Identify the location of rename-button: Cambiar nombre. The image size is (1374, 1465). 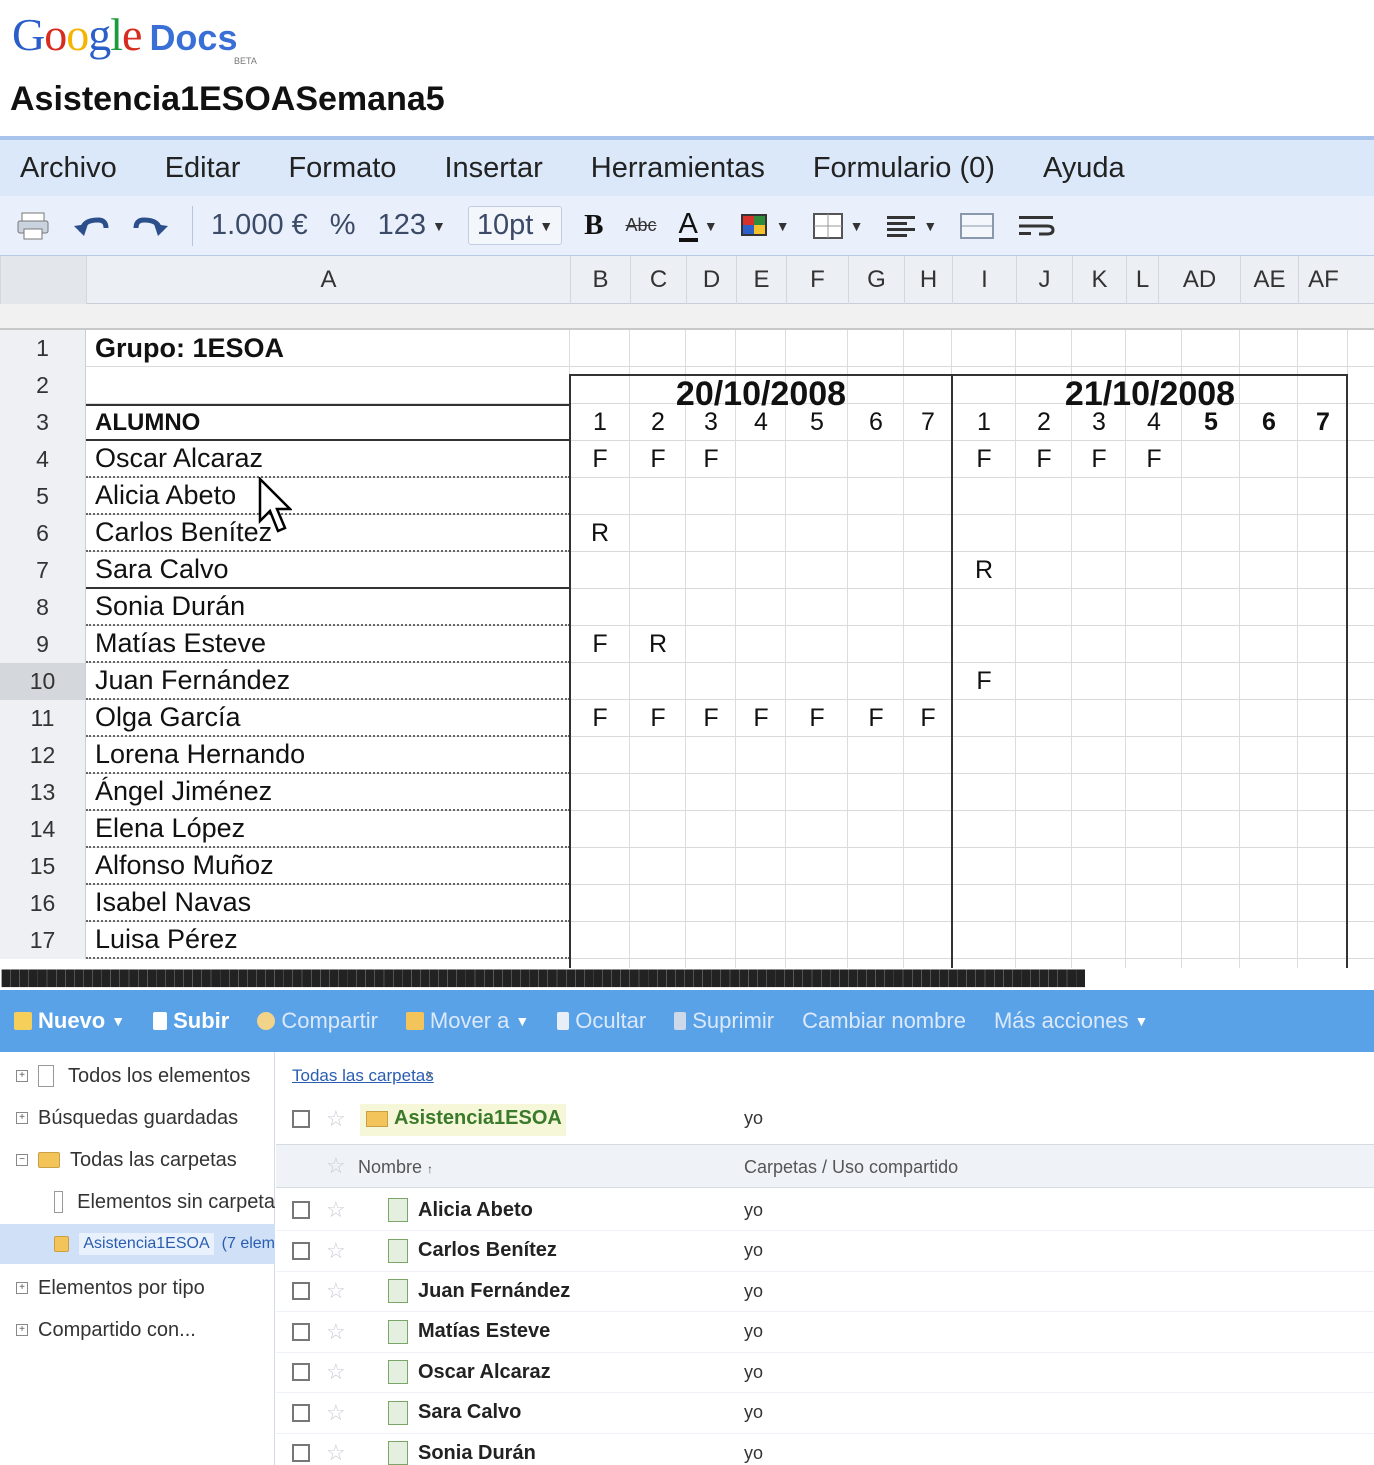
(884, 1021).